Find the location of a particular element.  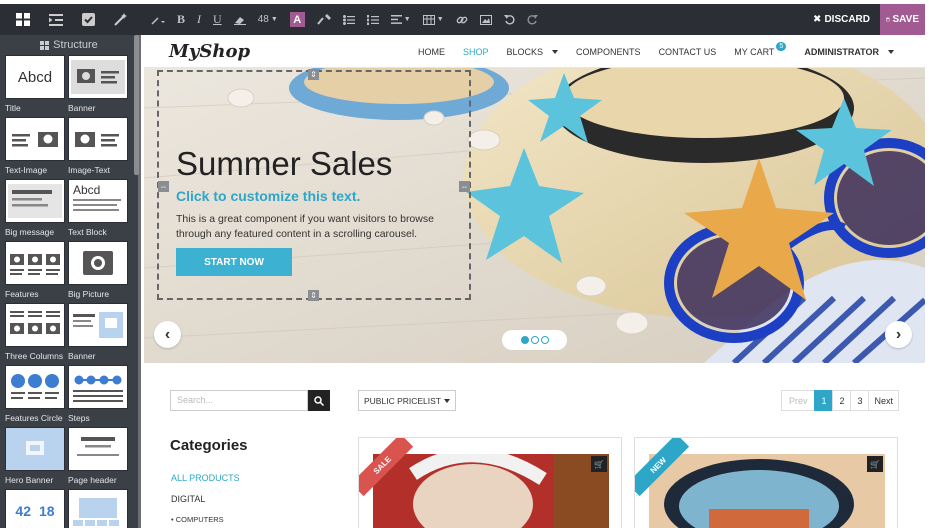

pager-page: 3 is located at coordinates (860, 400).